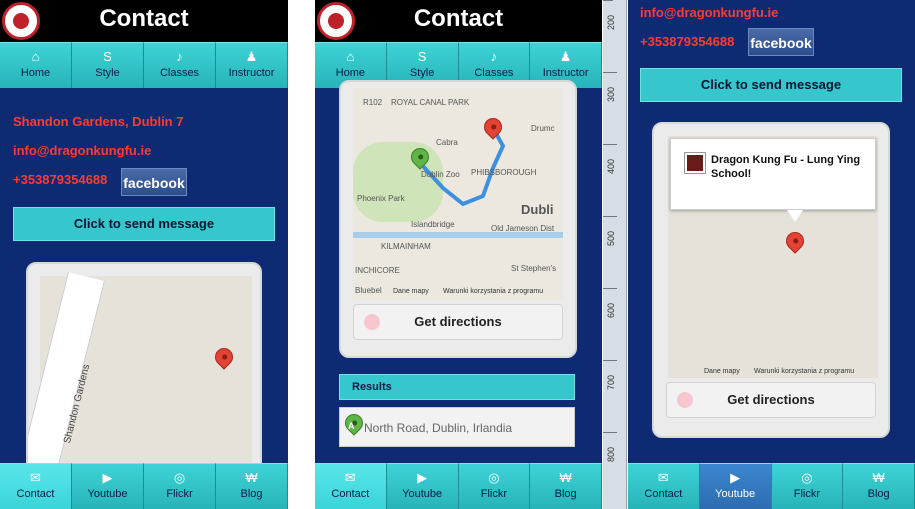 The height and width of the screenshot is (509, 915). Describe the element at coordinates (440, 174) in the screenshot. I see `map-label: Dublin Zoo` at that location.